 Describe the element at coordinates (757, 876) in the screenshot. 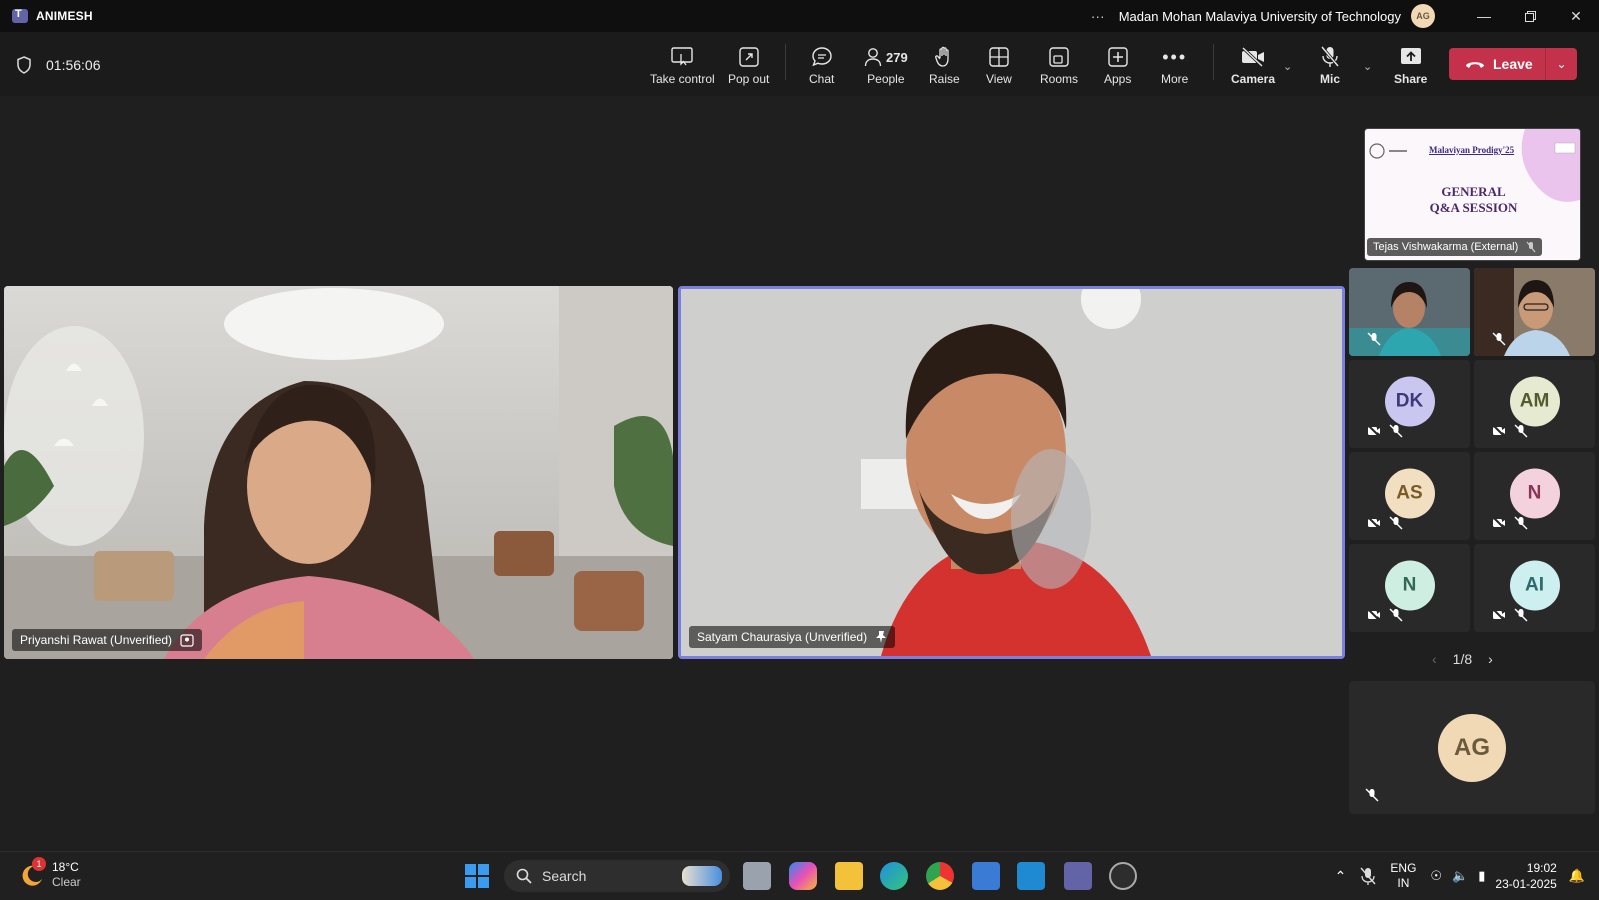

I see `task-view-icon` at that location.